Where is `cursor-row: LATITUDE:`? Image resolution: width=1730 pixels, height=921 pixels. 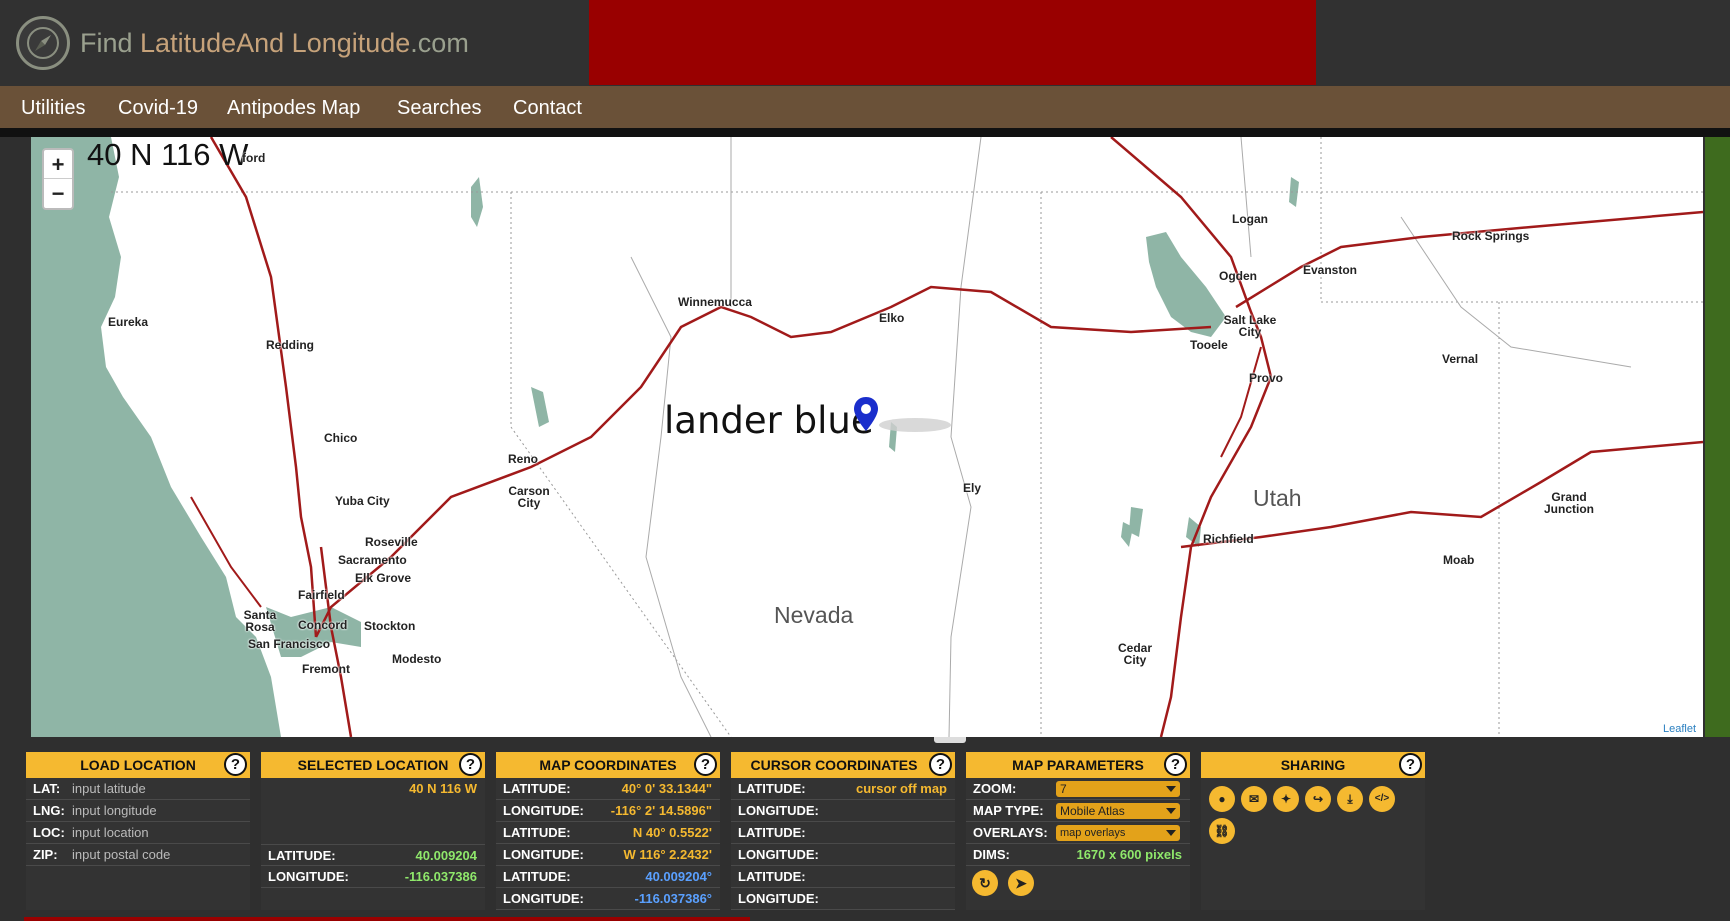
cursor-row: LATITUDE: is located at coordinates (843, 833).